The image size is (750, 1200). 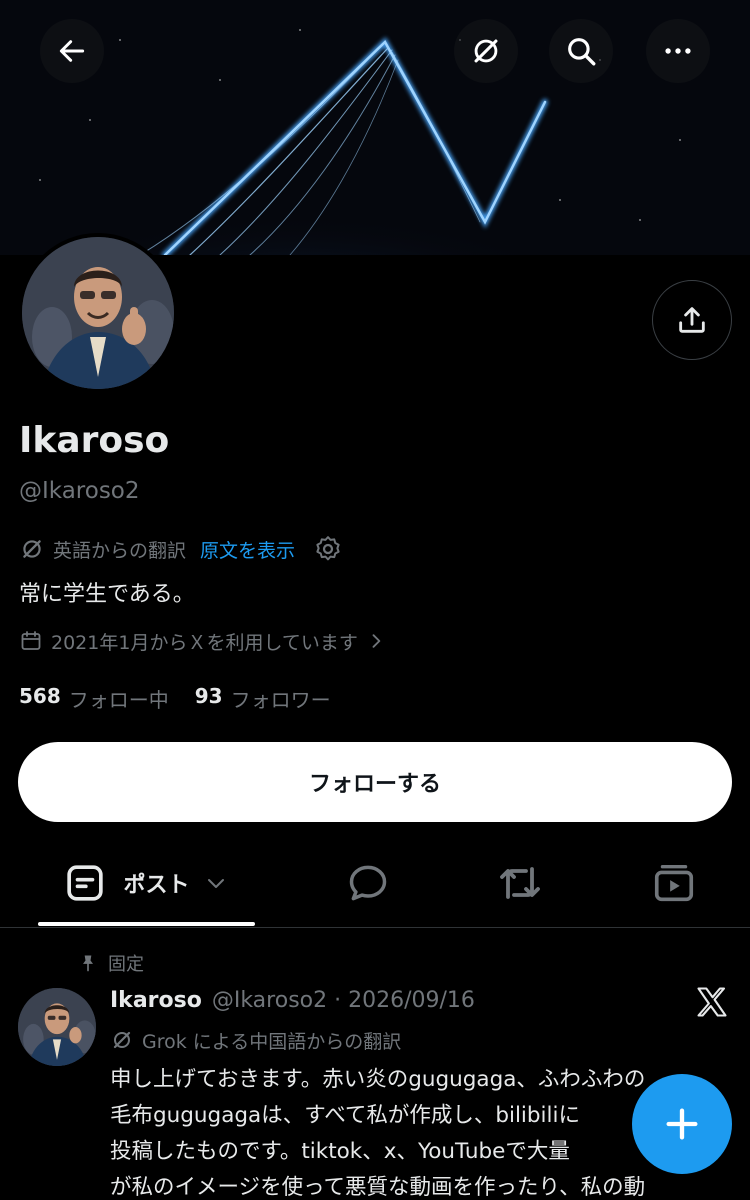 I want to click on tab-posts: ポスト, so click(x=146, y=883).